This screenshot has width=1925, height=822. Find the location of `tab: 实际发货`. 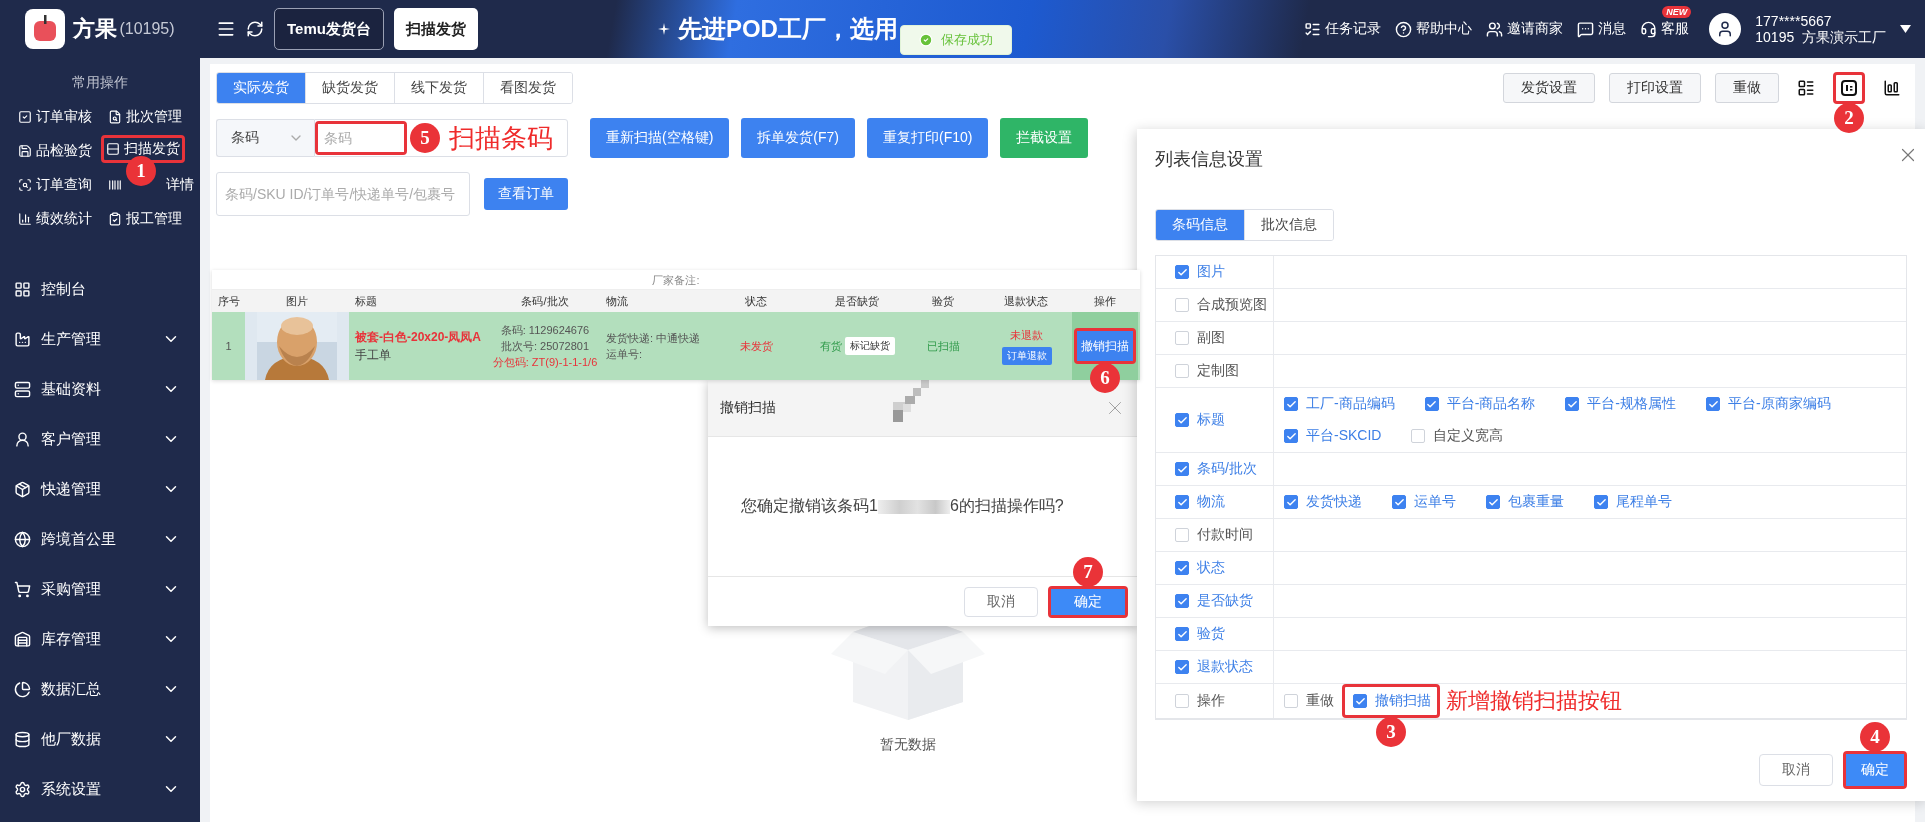

tab: 实际发货 is located at coordinates (261, 88).